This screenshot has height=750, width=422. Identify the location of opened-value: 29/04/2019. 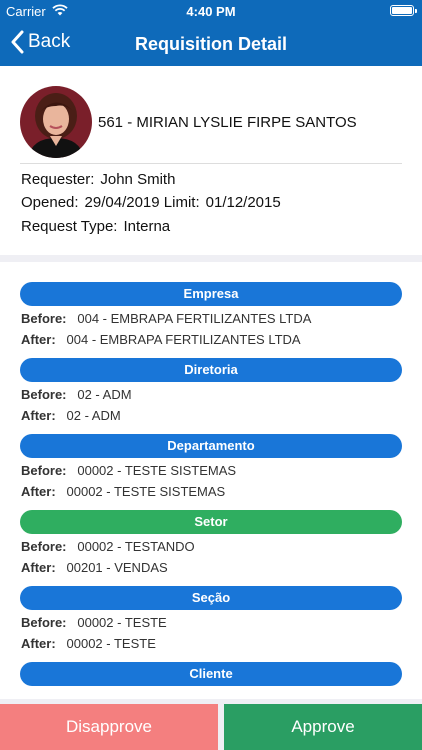
(122, 202).